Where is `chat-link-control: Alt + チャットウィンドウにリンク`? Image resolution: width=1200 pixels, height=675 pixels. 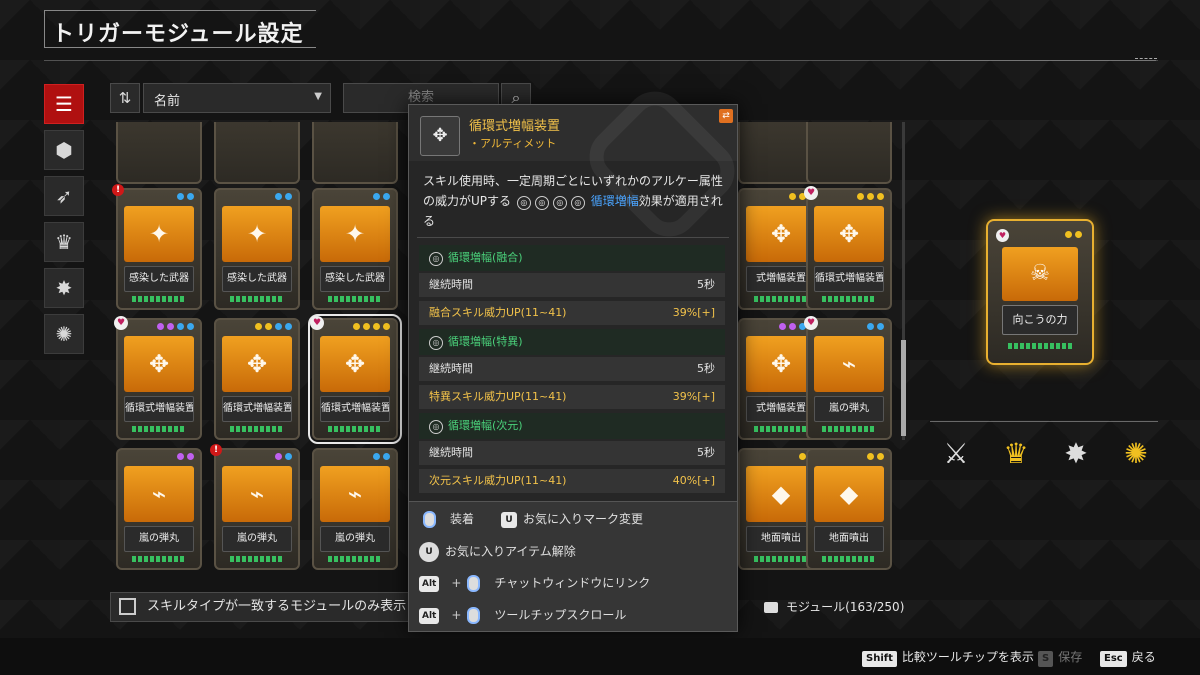 chat-link-control: Alt + チャットウィンドウにリンク is located at coordinates (534, 583).